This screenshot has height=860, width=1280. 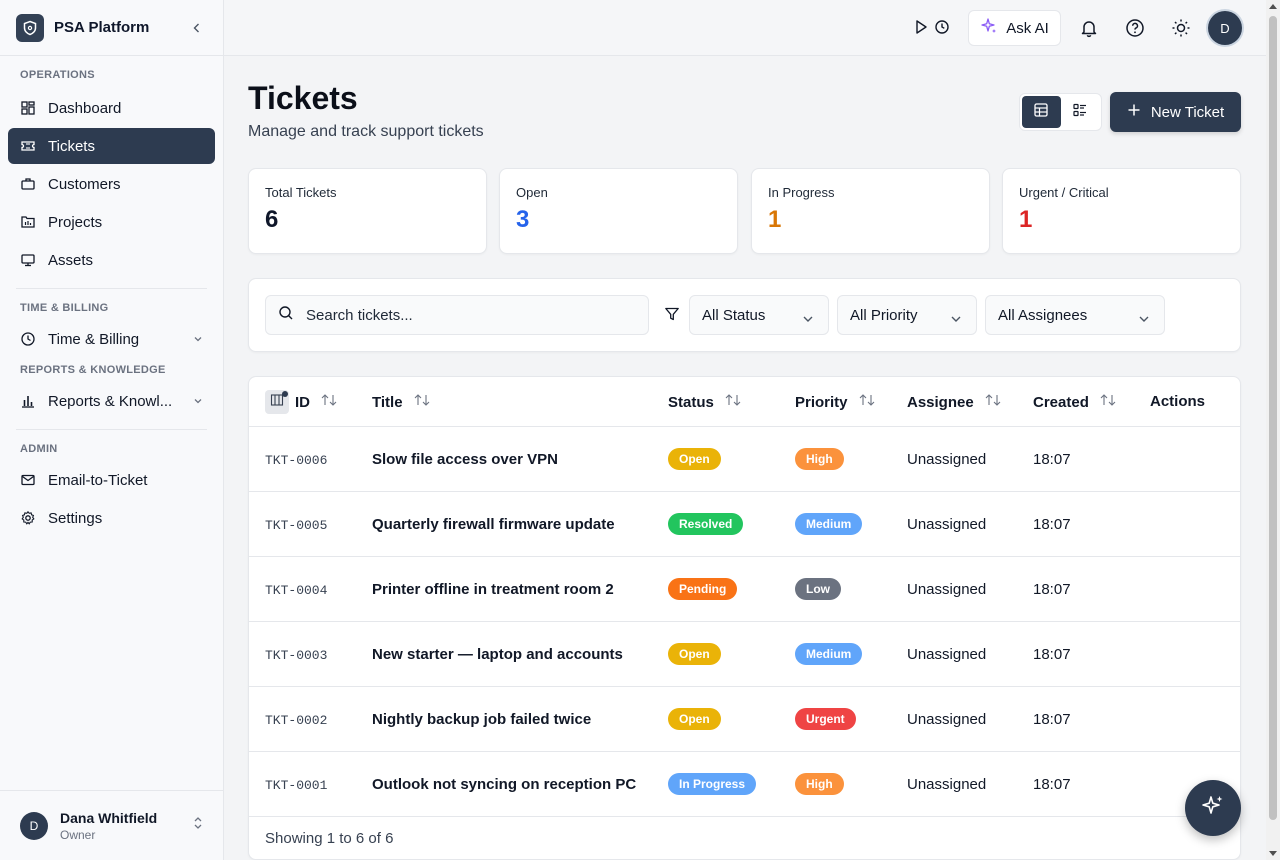 I want to click on bell-icon, so click(x=1089, y=28).